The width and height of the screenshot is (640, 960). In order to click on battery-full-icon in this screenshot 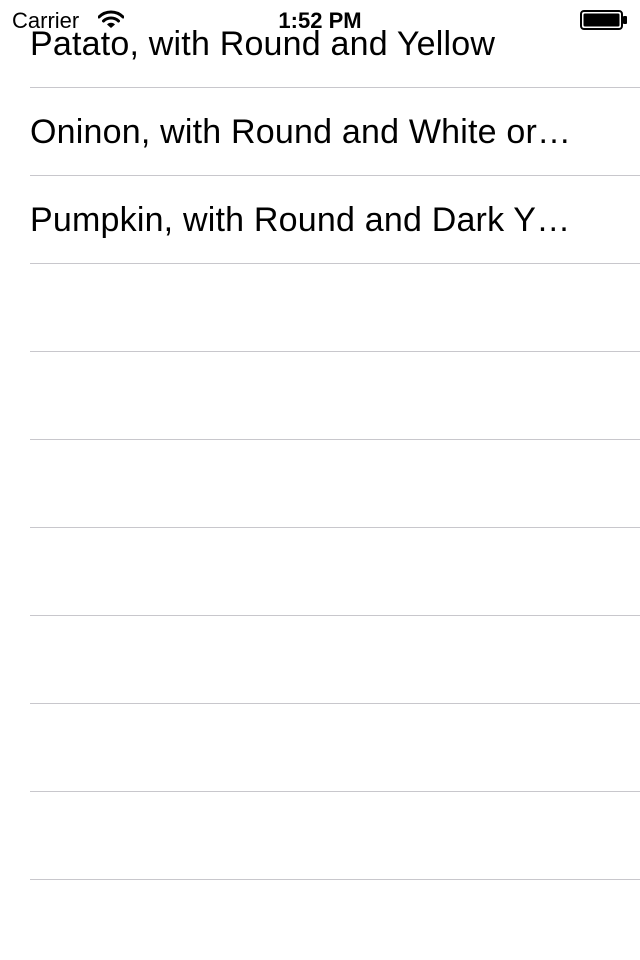, I will do `click(604, 20)`.